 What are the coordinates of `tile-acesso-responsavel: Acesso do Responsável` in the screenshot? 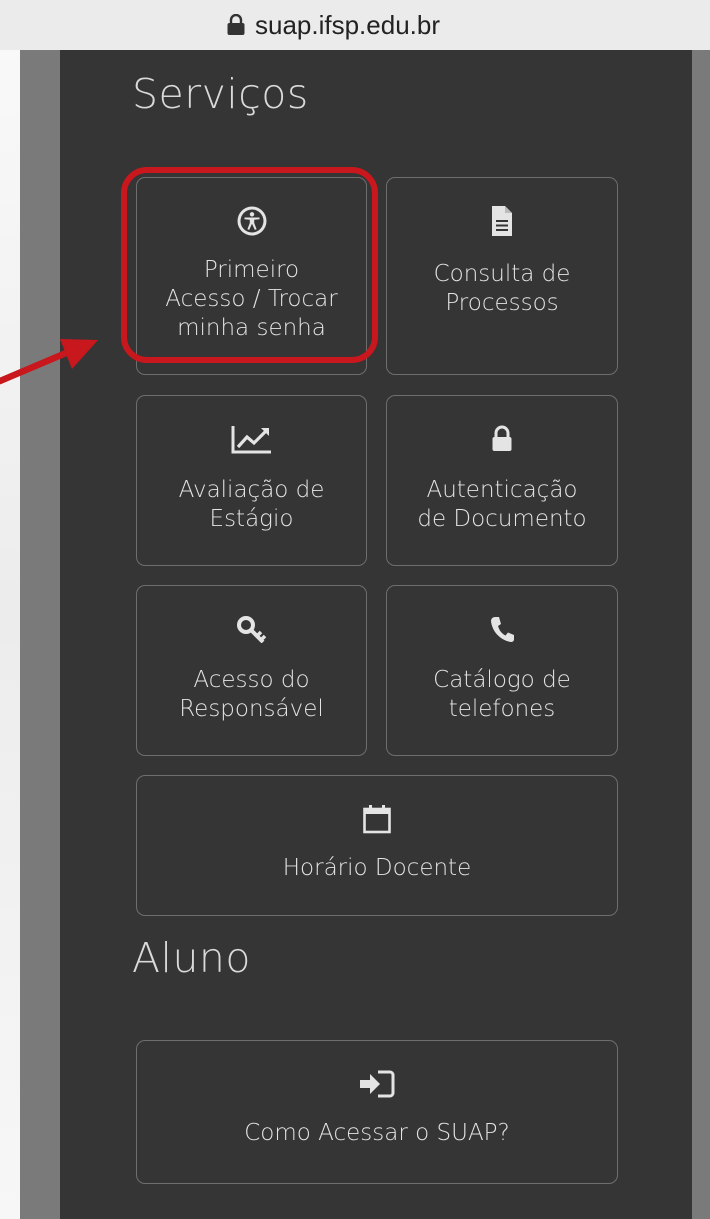 It's located at (251, 670).